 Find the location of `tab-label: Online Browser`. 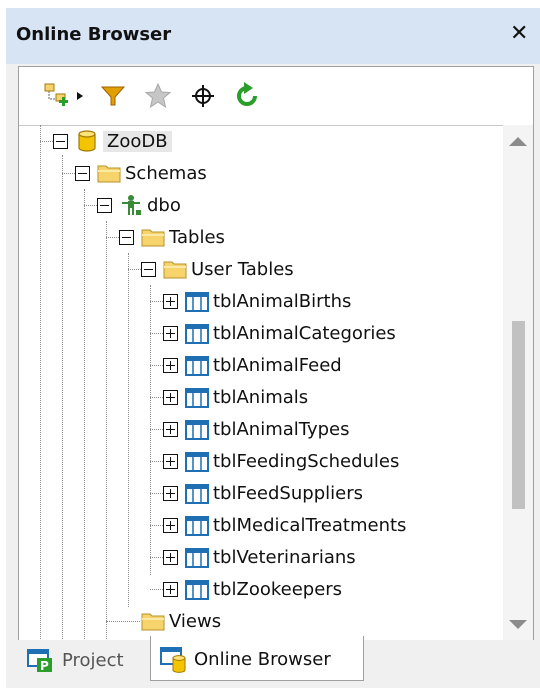

tab-label: Online Browser is located at coordinates (262, 659).